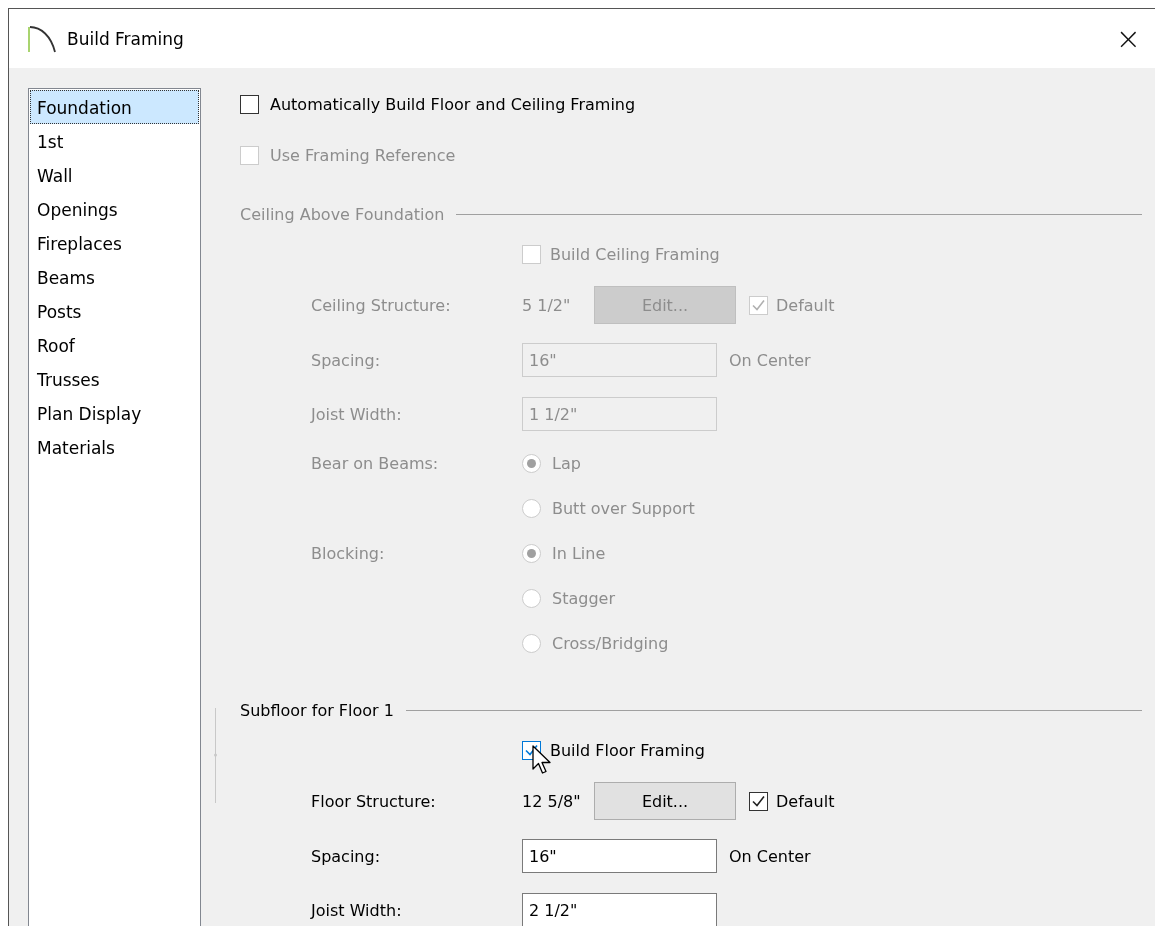  What do you see at coordinates (348, 553) in the screenshot?
I see `field-label: Blocking:` at bounding box center [348, 553].